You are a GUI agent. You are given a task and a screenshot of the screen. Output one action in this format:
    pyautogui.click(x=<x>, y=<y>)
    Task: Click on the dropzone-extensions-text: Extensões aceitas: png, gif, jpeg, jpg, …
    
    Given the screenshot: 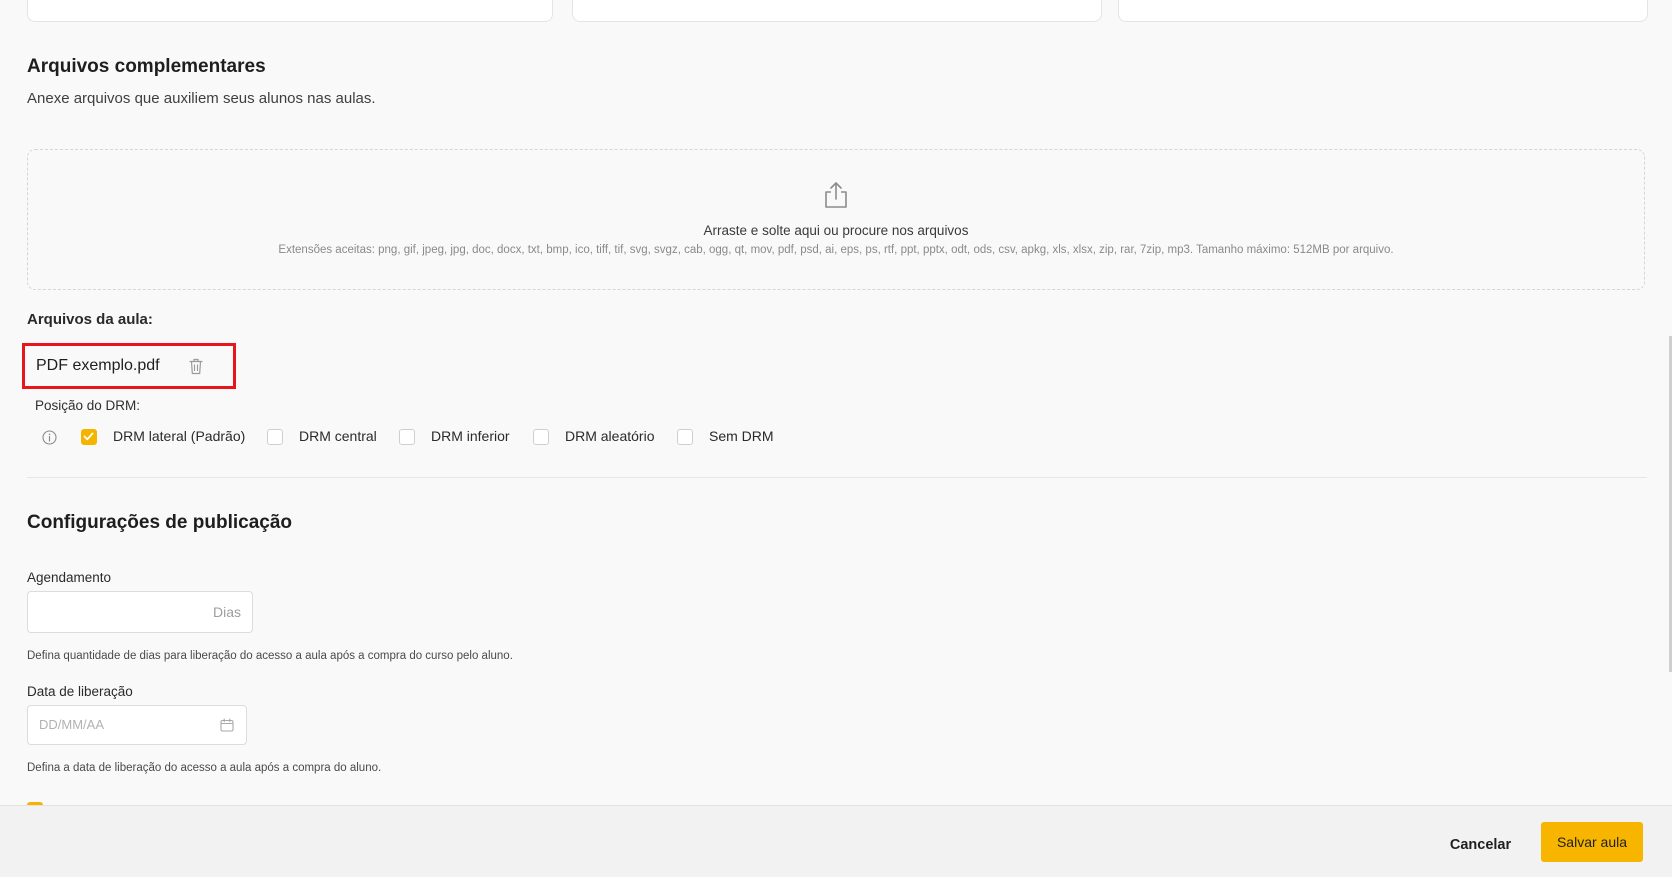 What is the action you would take?
    pyautogui.click(x=836, y=250)
    